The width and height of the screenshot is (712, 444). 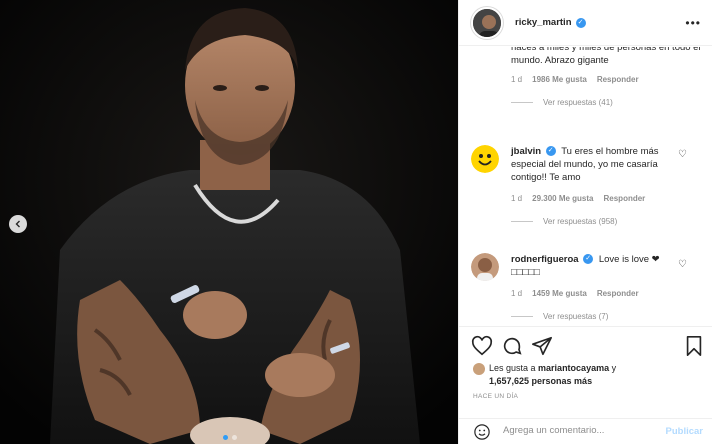 I want to click on heart-icon, so click(x=482, y=346).